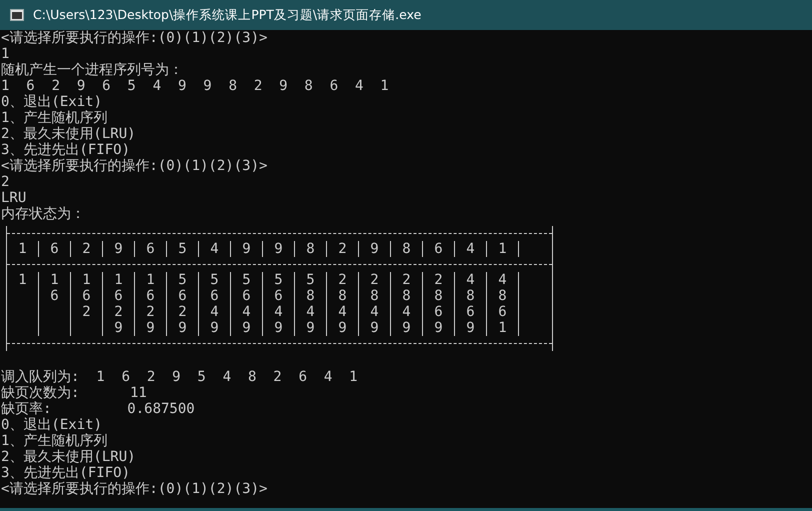 Image resolution: width=812 pixels, height=511 pixels. What do you see at coordinates (98, 409) in the screenshot?
I see `console-line: 缺页率: 0.687500` at bounding box center [98, 409].